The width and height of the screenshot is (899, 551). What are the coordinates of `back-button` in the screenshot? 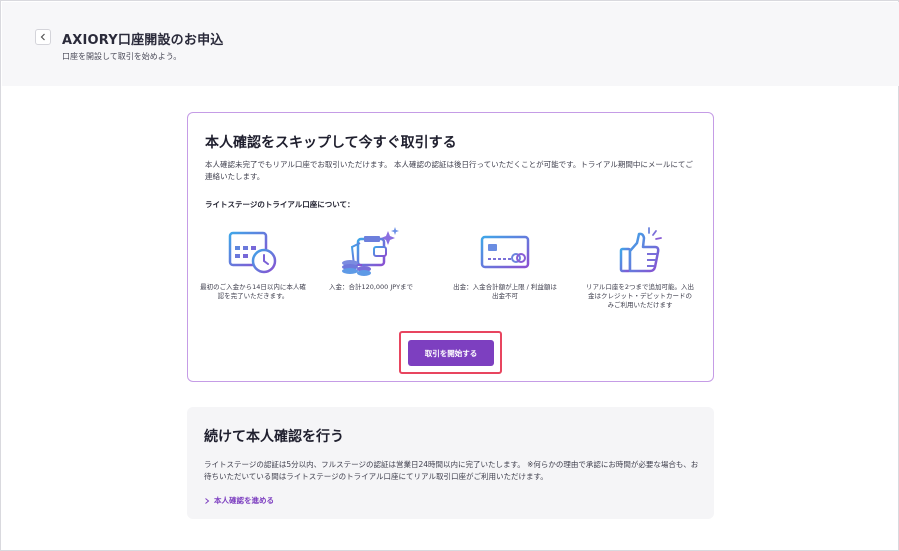 It's located at (43, 37).